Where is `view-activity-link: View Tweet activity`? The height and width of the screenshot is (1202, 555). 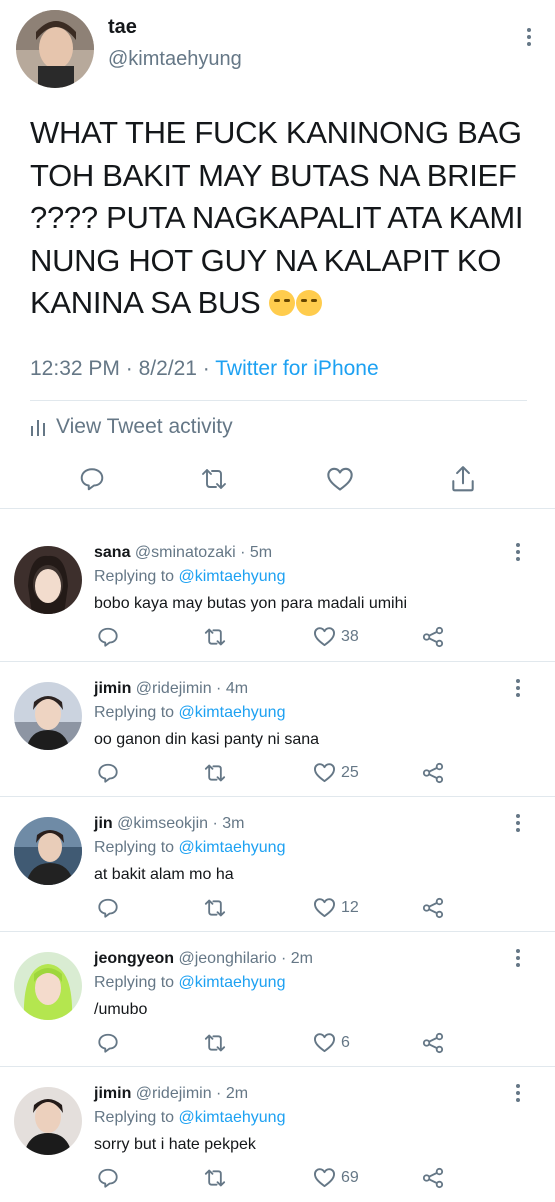
view-activity-link: View Tweet activity is located at coordinates (131, 427).